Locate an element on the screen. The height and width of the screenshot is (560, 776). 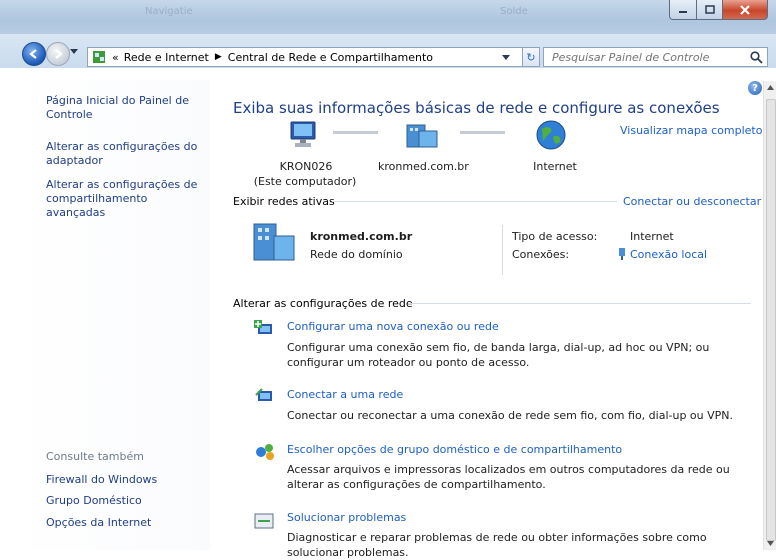
arrow-right-icon is located at coordinates (59, 54).